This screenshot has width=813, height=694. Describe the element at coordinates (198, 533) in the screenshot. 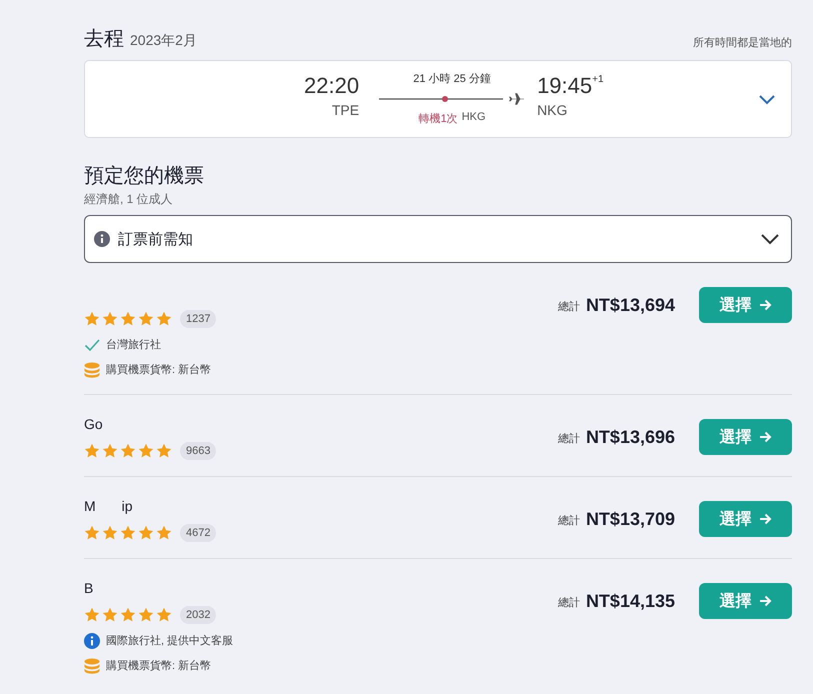

I see `review-count: 4672` at that location.